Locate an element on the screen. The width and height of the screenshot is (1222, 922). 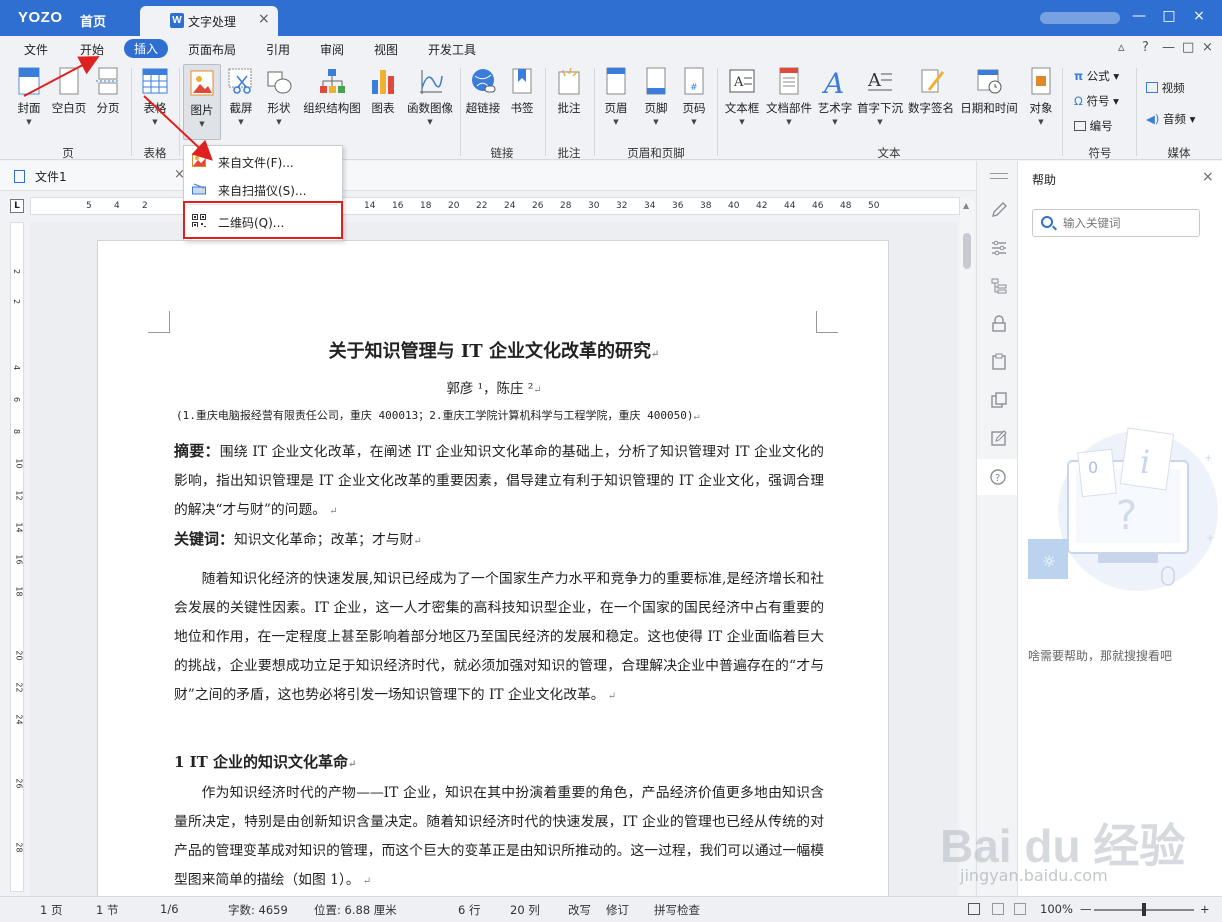
image-file-icon is located at coordinates (199, 160).